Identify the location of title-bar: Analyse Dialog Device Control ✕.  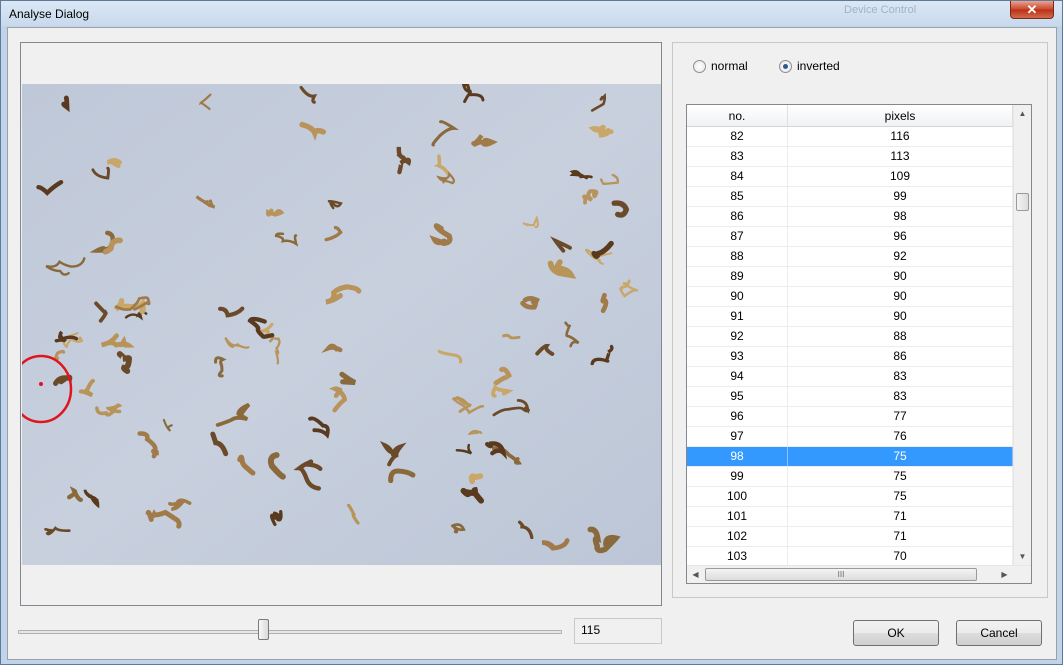
(531, 14).